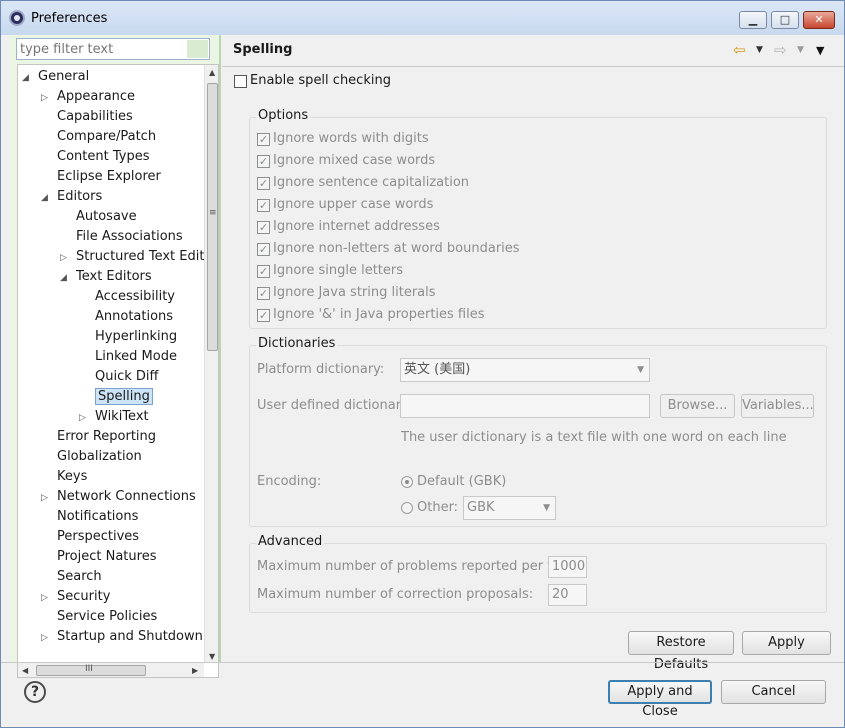 The width and height of the screenshot is (845, 728). Describe the element at coordinates (35, 692) in the screenshot. I see `help-icon: ?` at that location.